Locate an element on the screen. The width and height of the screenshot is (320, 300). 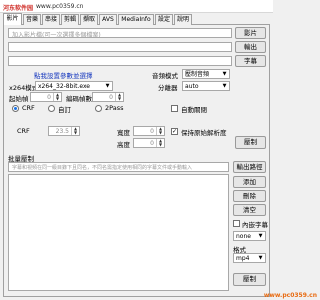
encode-frames-label: 編碼幀數 is located at coordinates (79, 99).